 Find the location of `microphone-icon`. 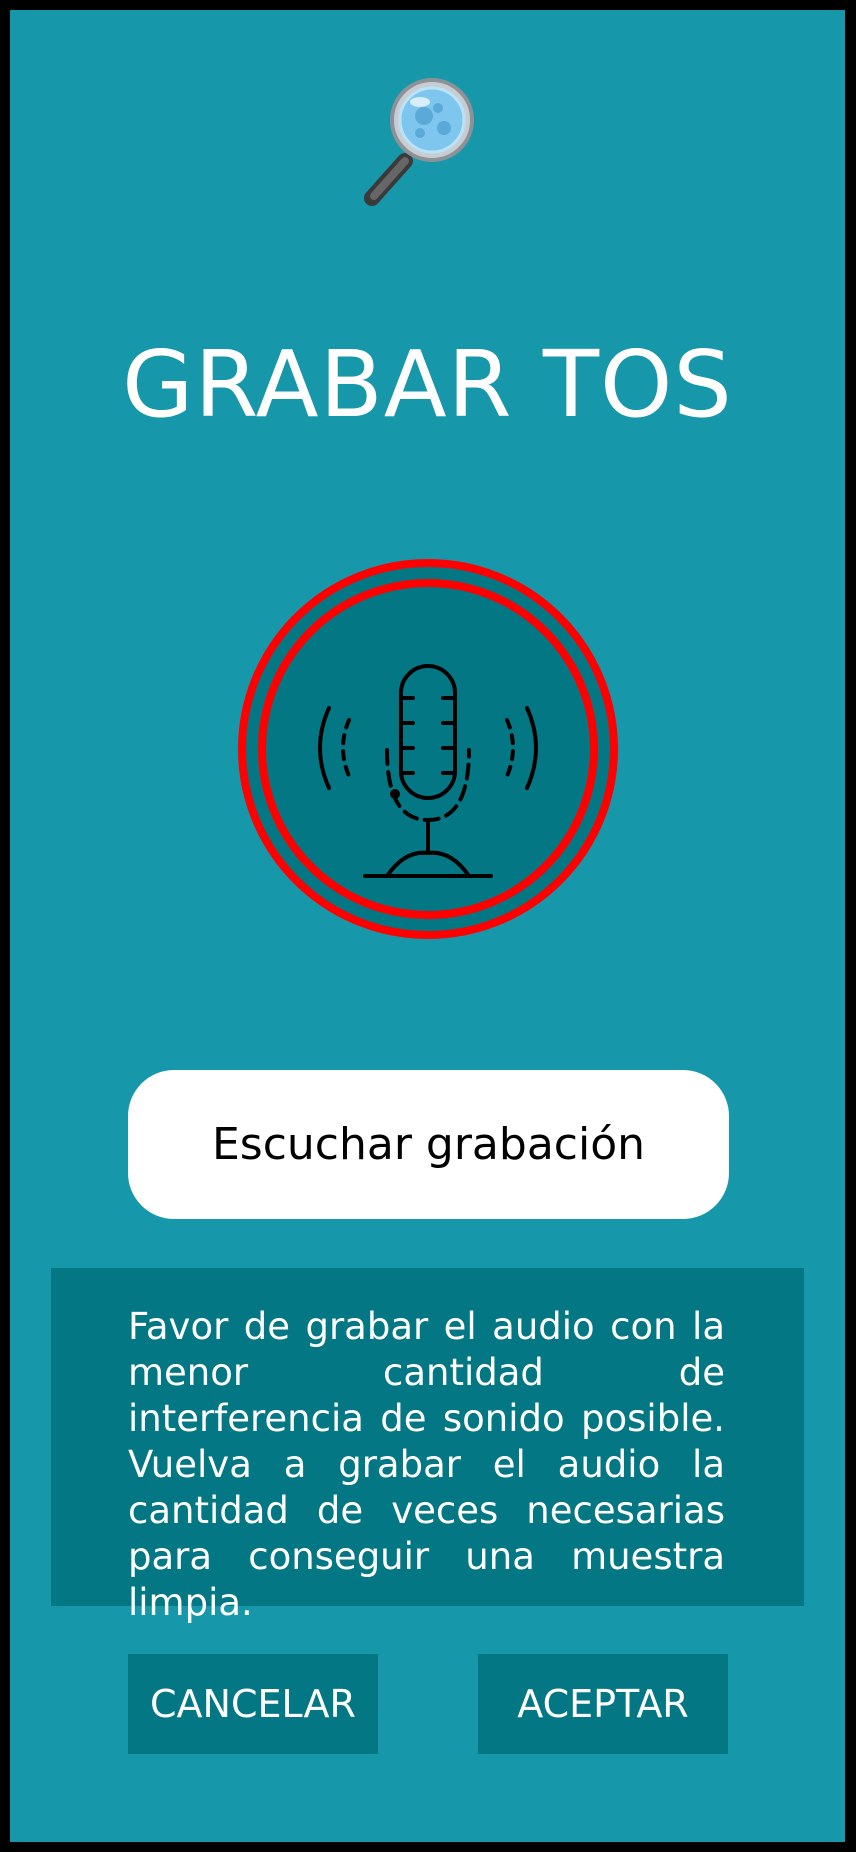

microphone-icon is located at coordinates (428, 749).